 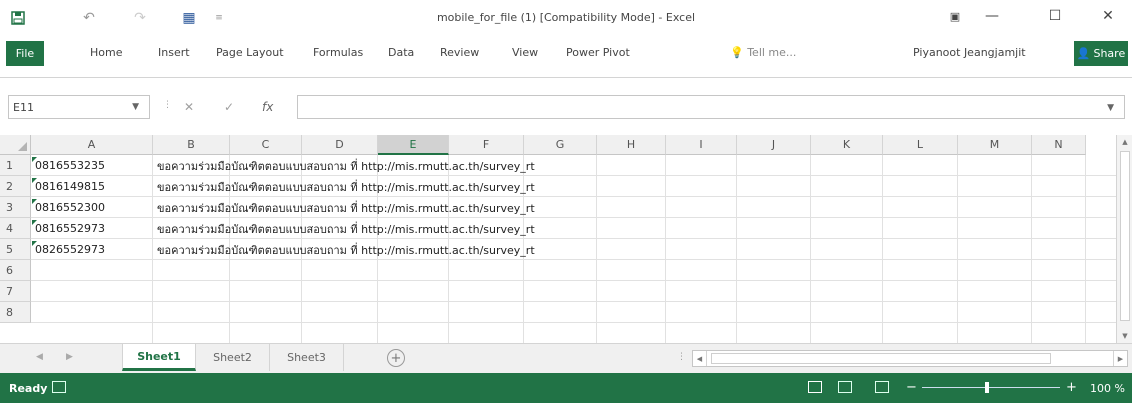 I want to click on row-header-5: 5, so click(x=15, y=249).